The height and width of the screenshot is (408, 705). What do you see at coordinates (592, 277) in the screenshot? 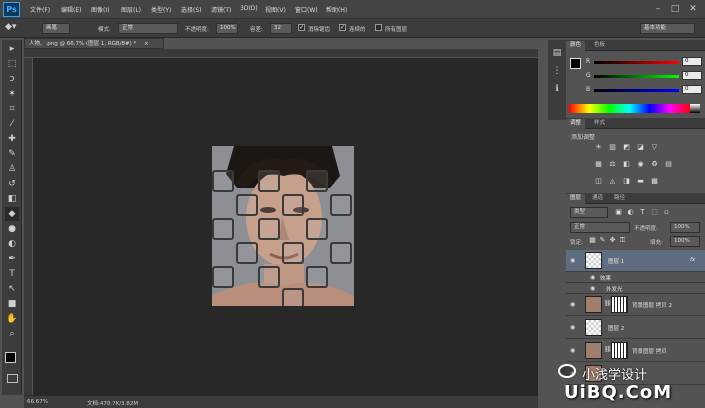
I see `effects-eye-icon: ◉` at bounding box center [592, 277].